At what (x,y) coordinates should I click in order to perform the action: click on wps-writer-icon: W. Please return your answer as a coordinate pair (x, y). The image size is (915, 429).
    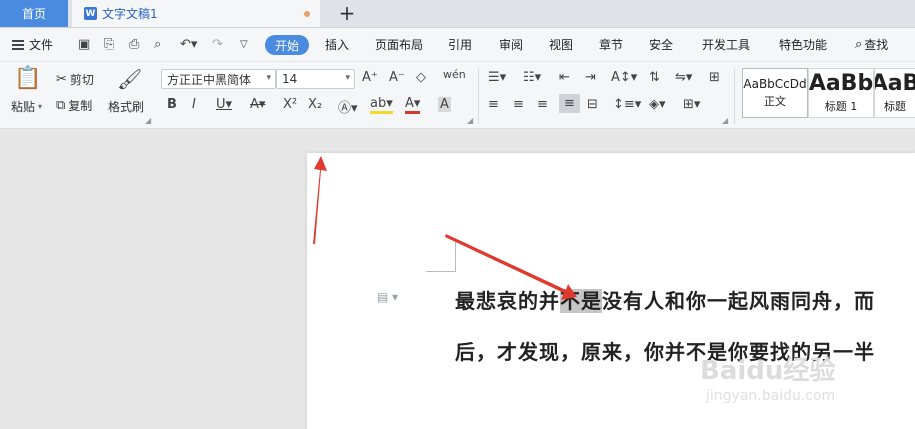
    Looking at the image, I should click on (90, 13).